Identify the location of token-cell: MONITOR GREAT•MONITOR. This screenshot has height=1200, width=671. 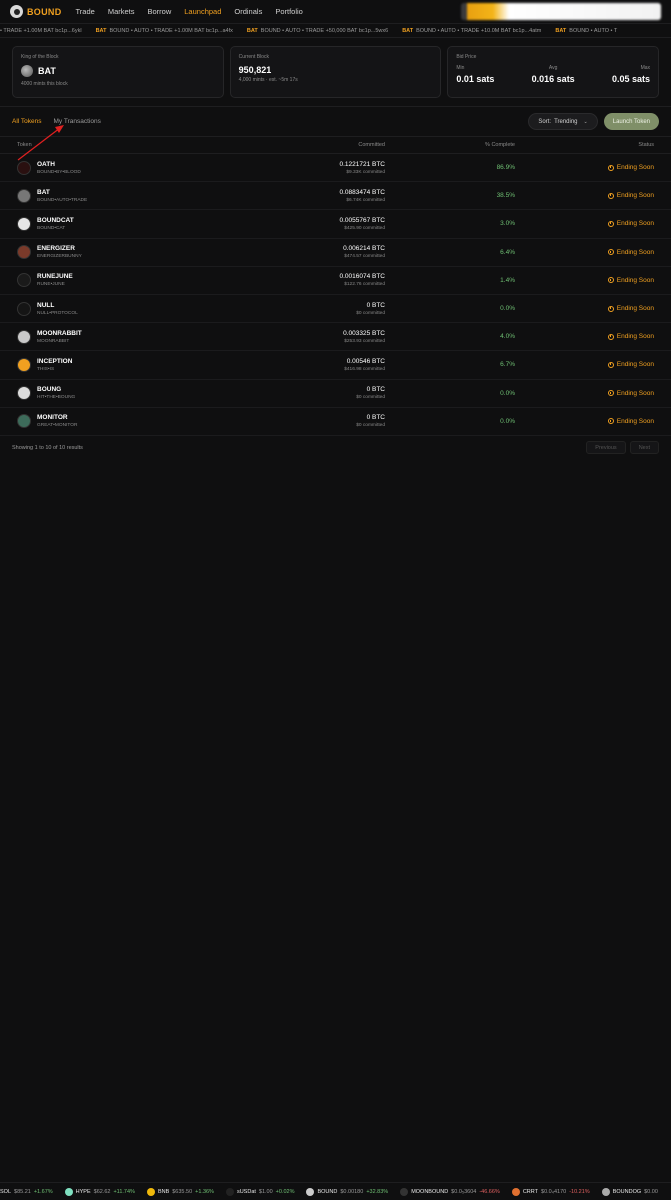
(117, 421).